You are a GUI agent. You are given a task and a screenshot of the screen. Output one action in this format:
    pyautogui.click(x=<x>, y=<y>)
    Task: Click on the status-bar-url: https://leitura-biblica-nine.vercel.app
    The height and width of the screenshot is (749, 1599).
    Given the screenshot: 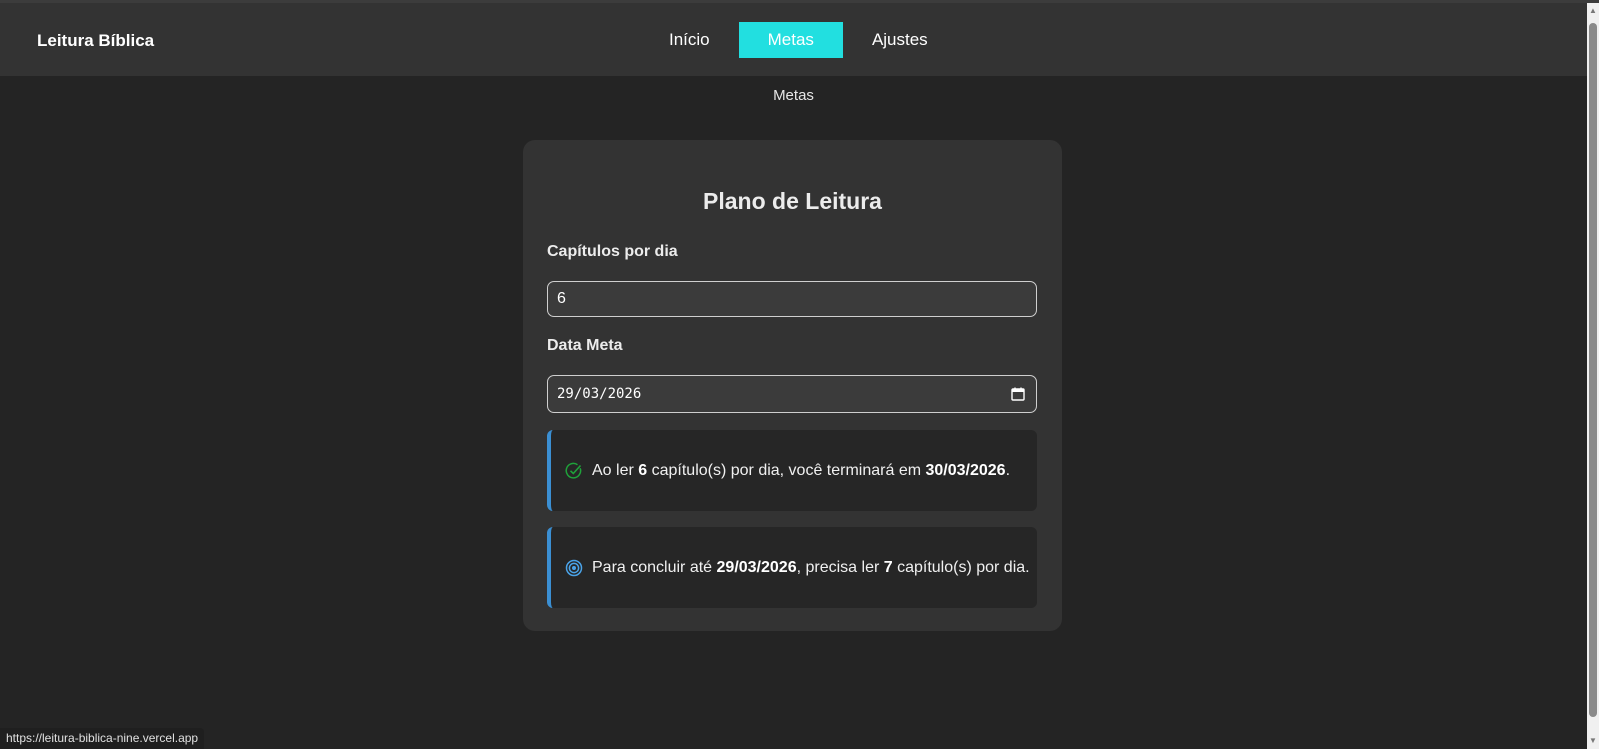 What is the action you would take?
    pyautogui.click(x=102, y=738)
    